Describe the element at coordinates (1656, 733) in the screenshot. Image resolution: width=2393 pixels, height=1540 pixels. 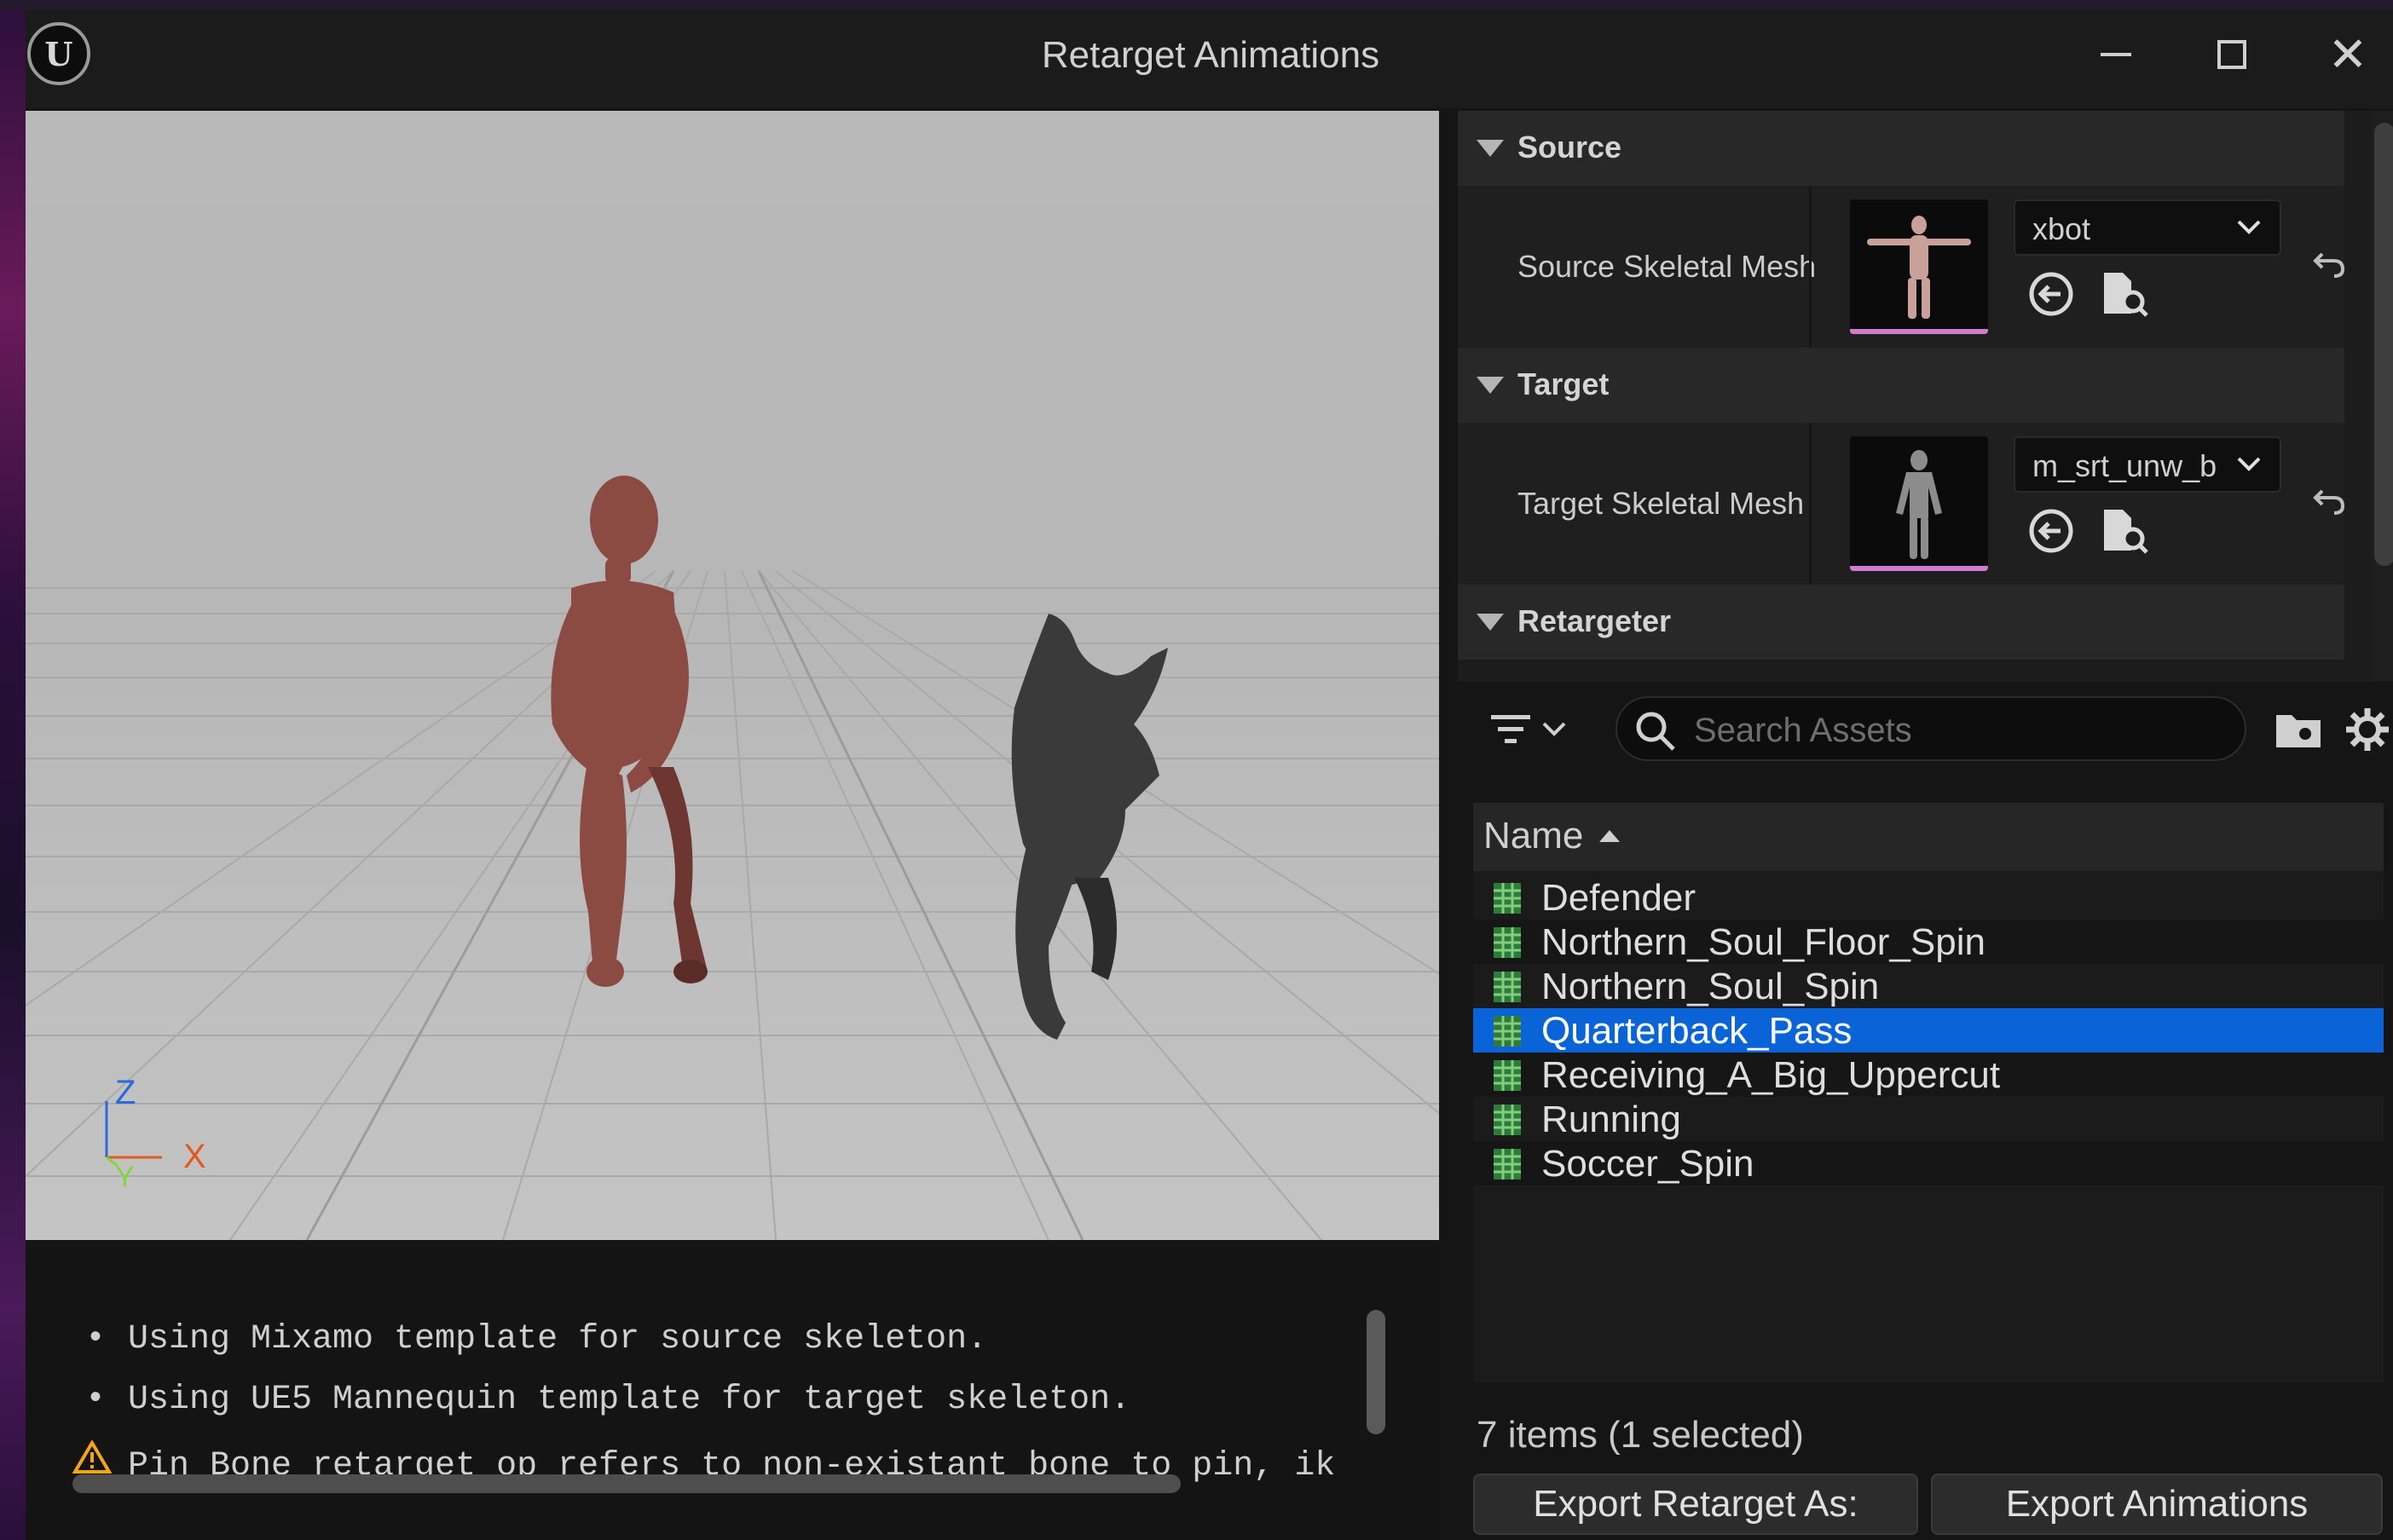
I see `search-icon` at that location.